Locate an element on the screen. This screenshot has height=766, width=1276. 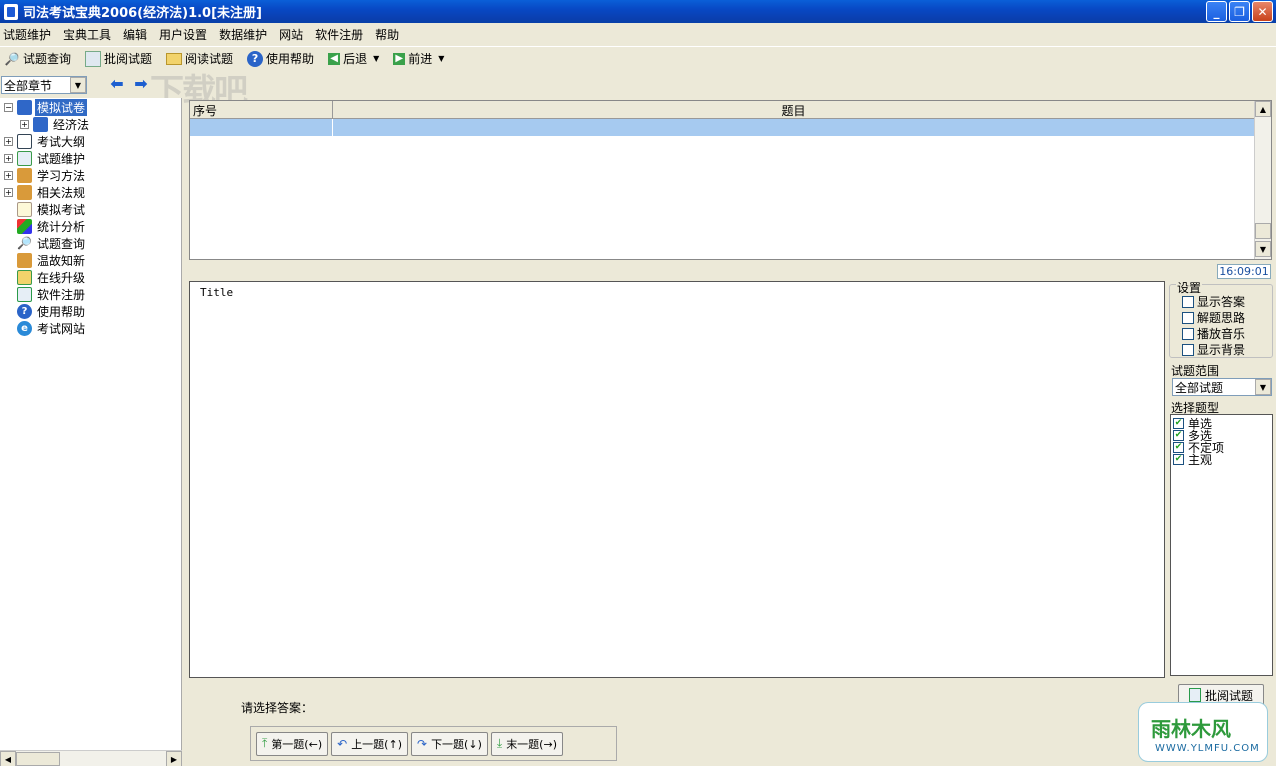
tree-item-online-upgrade: 在线升级 is located at coordinates (52, 277).